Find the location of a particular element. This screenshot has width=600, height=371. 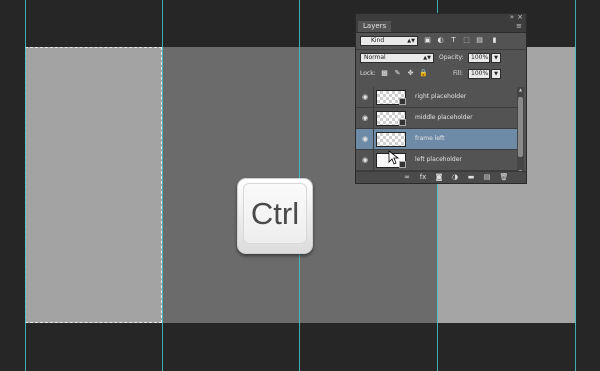

layers-scrollbar: ▲ ▼ is located at coordinates (520, 130).